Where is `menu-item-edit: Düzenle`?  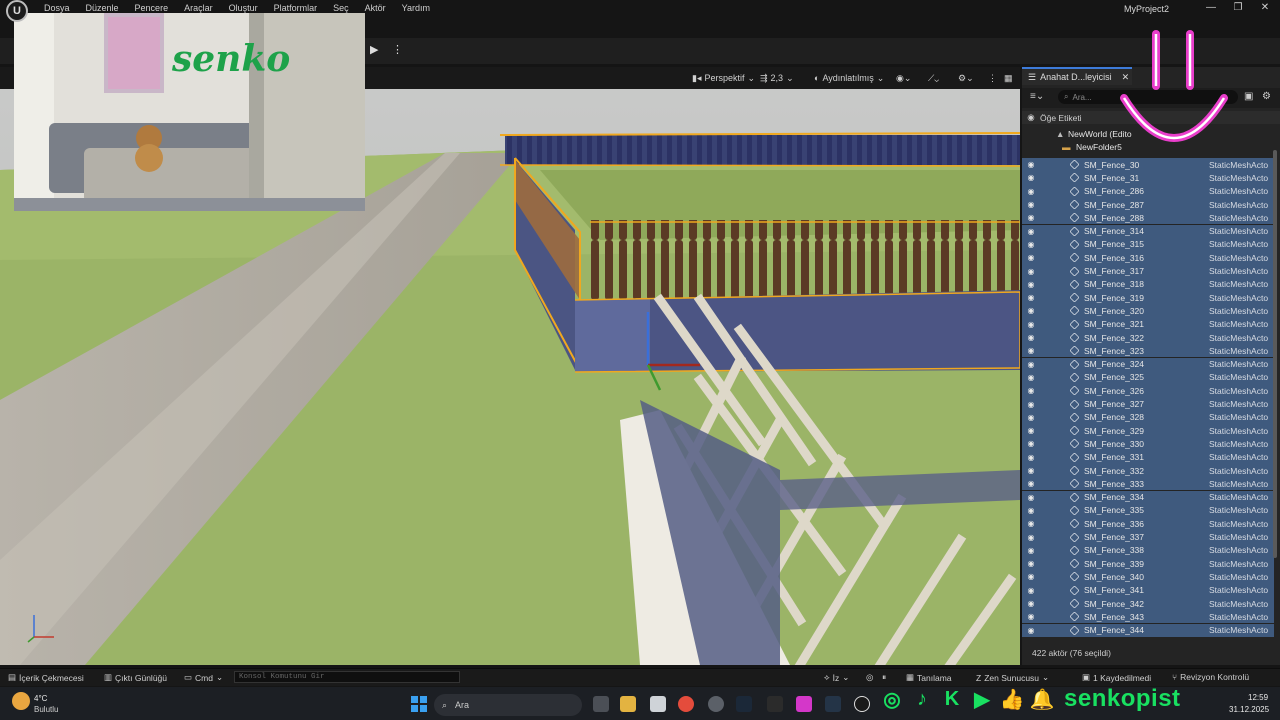 menu-item-edit: Düzenle is located at coordinates (102, 8).